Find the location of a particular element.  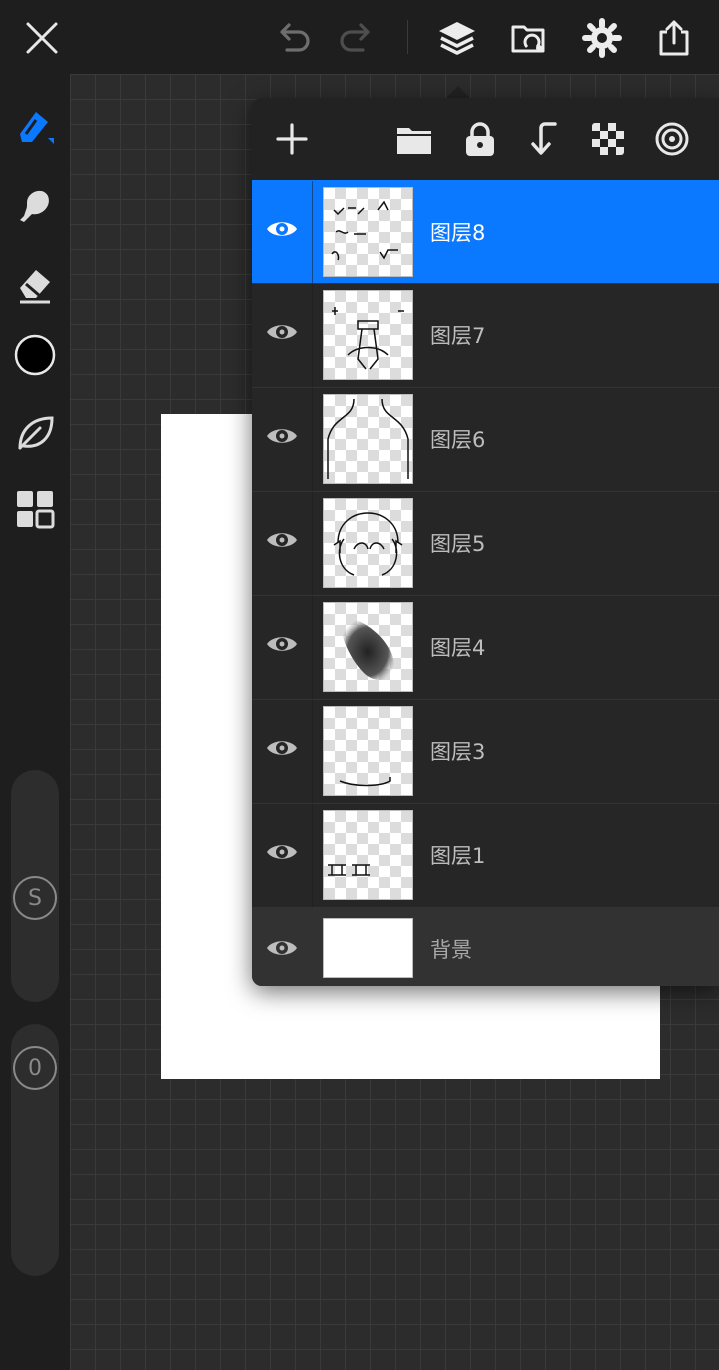

layer-name: 图层4 is located at coordinates (458, 648).